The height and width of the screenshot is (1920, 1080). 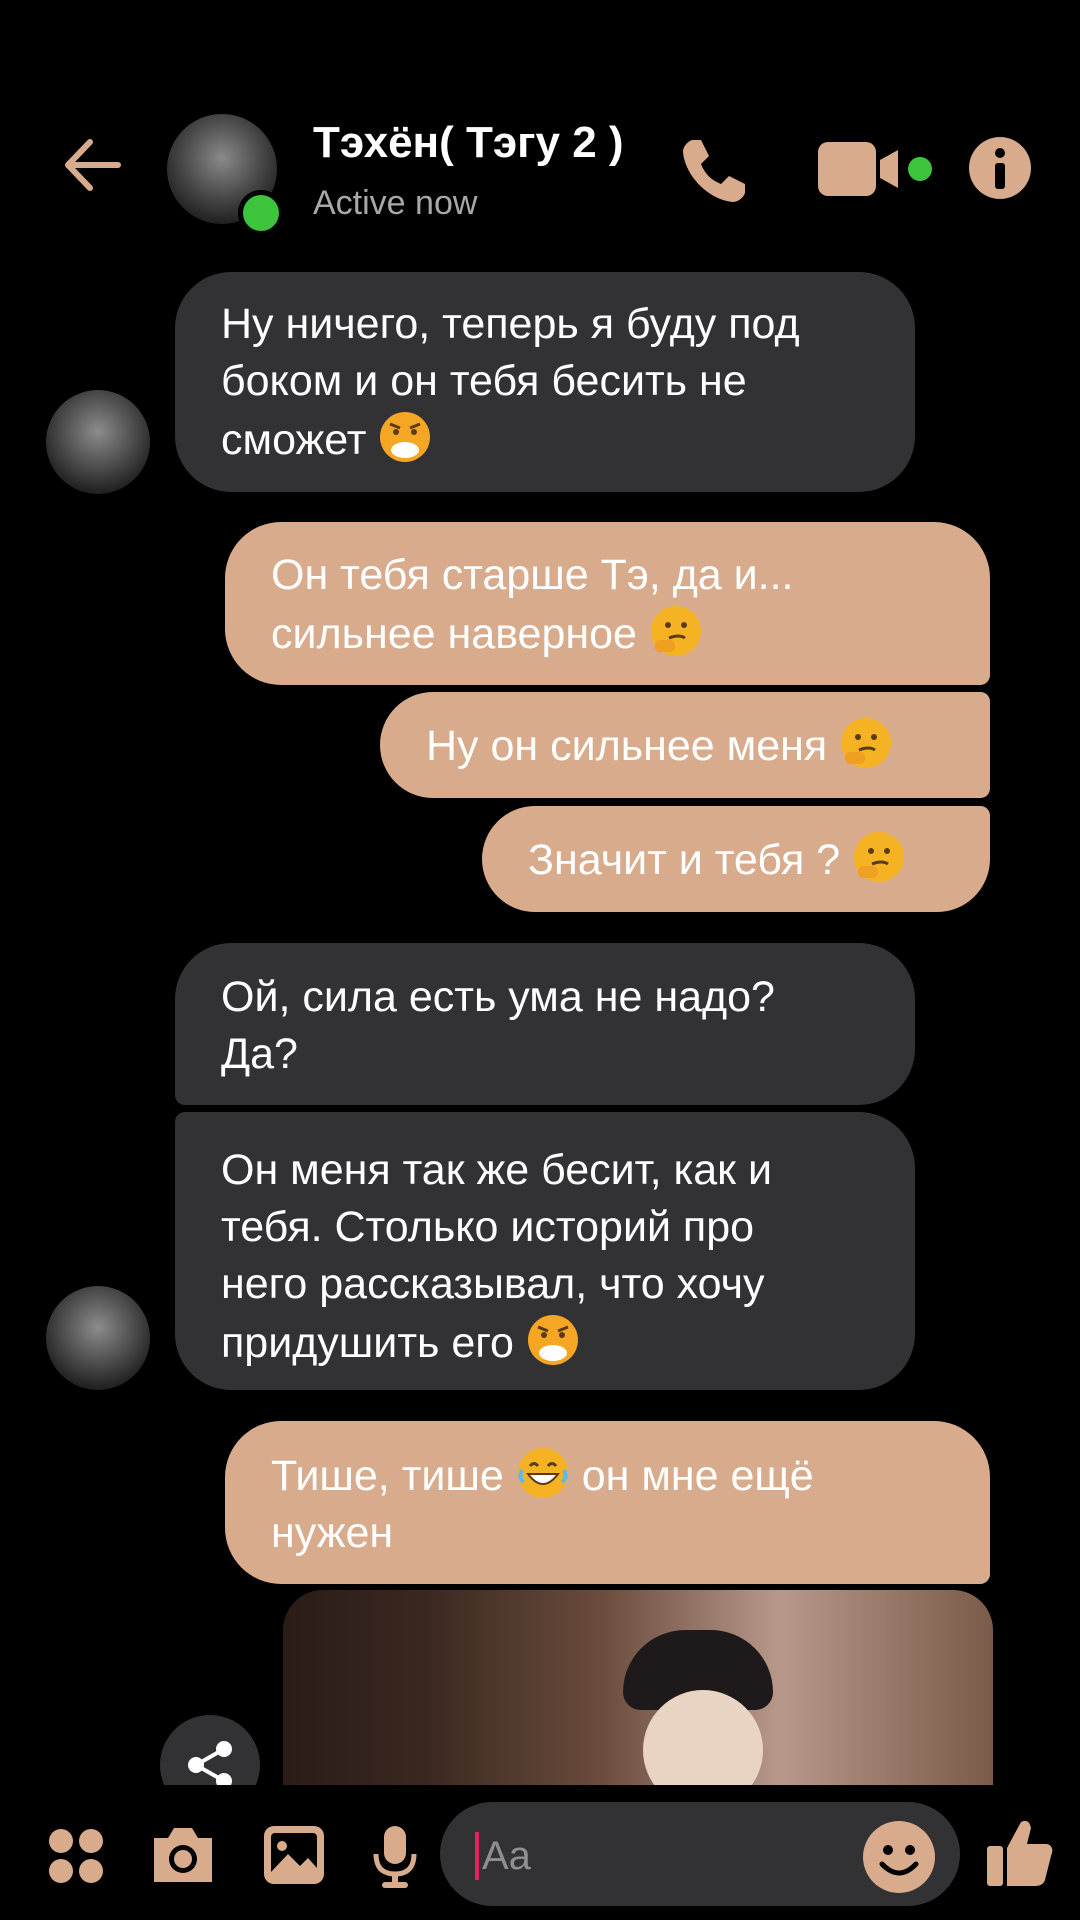 What do you see at coordinates (496, 1170) in the screenshot?
I see `message-text: Он меня так же бесит, как и` at bounding box center [496, 1170].